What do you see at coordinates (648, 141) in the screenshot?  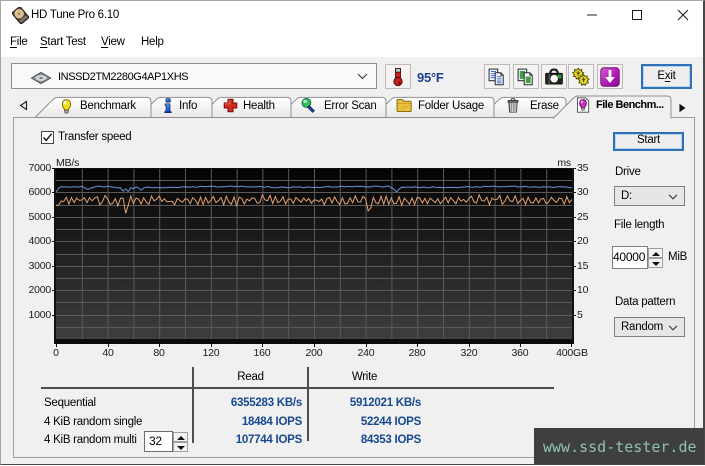 I see `start-button: Start` at bounding box center [648, 141].